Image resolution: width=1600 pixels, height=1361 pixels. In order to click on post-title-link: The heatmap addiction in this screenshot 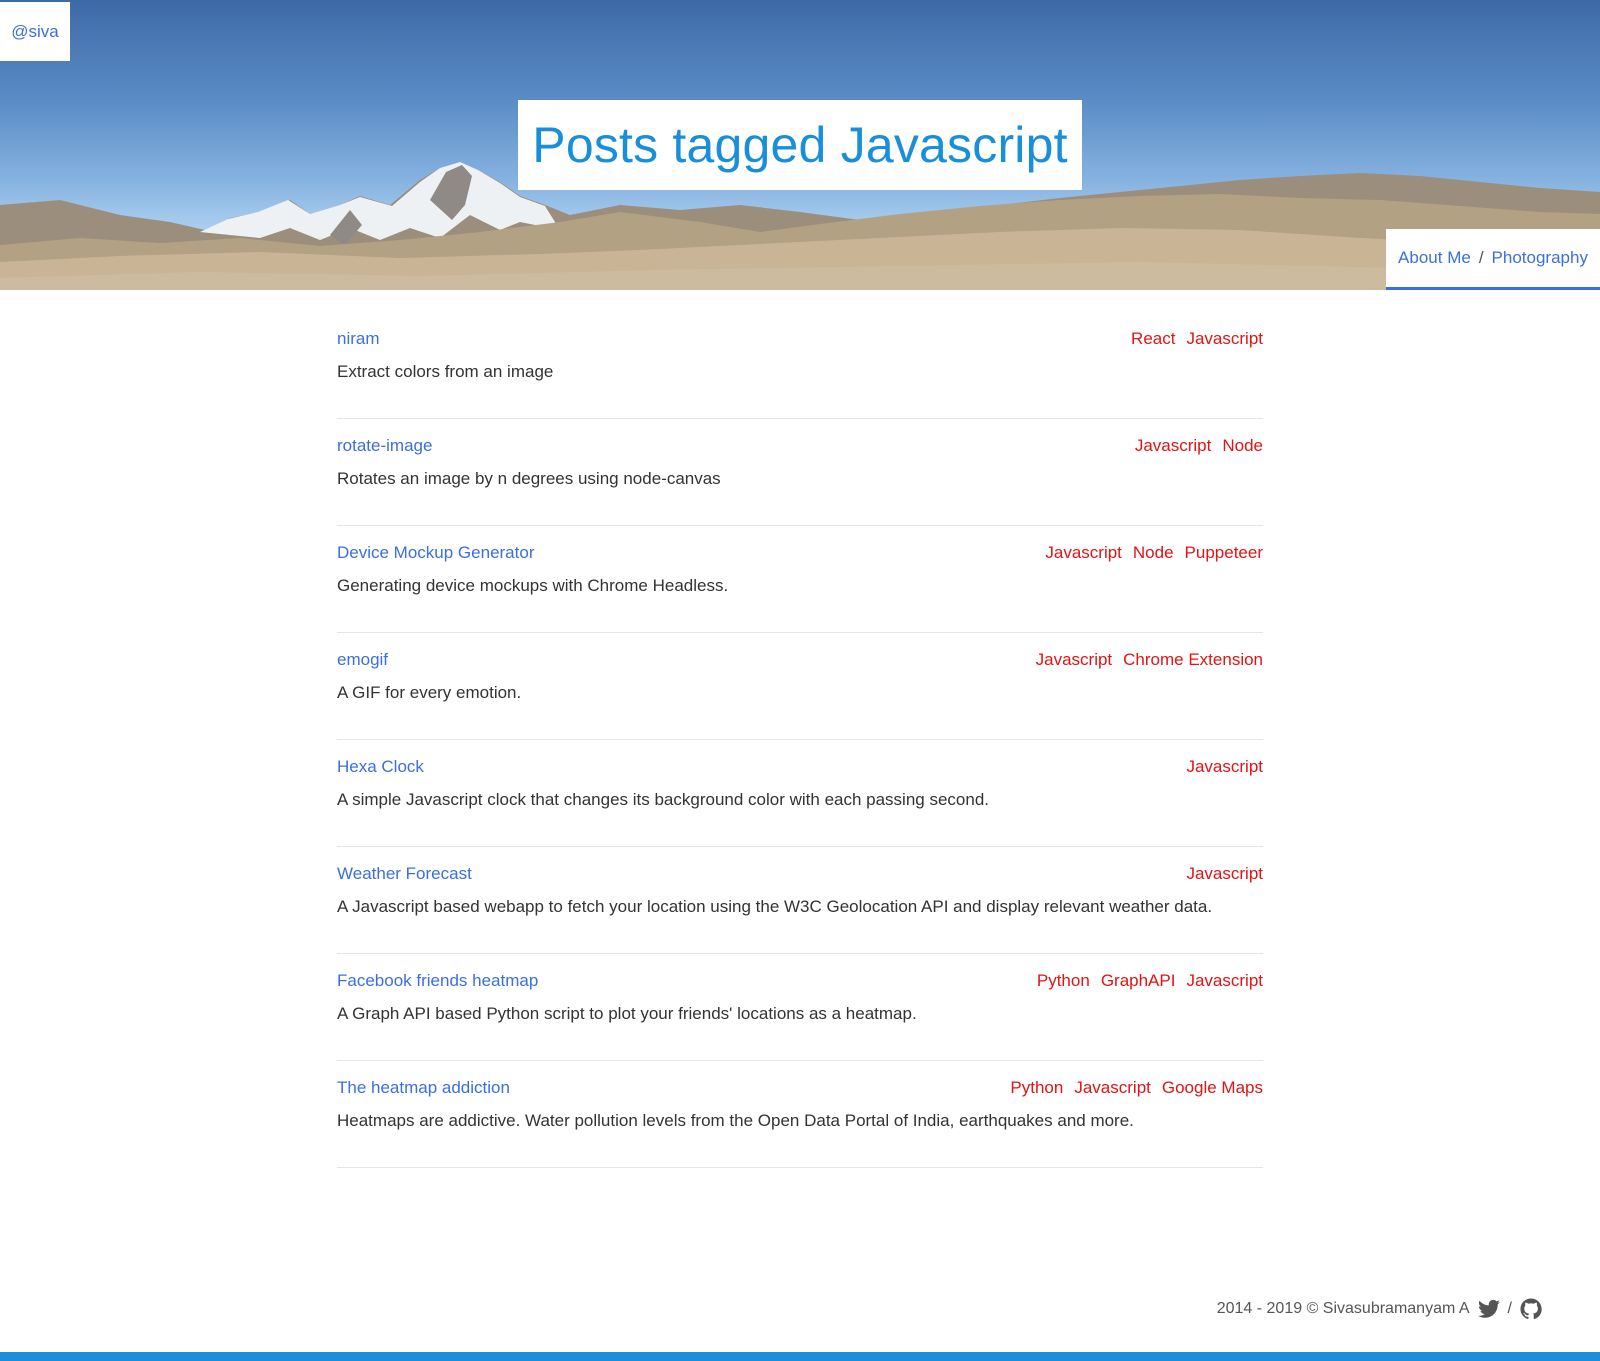, I will do `click(423, 1088)`.